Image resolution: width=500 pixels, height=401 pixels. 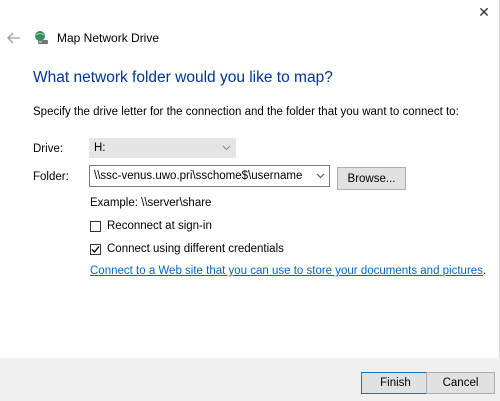 What do you see at coordinates (460, 383) in the screenshot?
I see `cancel-button: Cancel` at bounding box center [460, 383].